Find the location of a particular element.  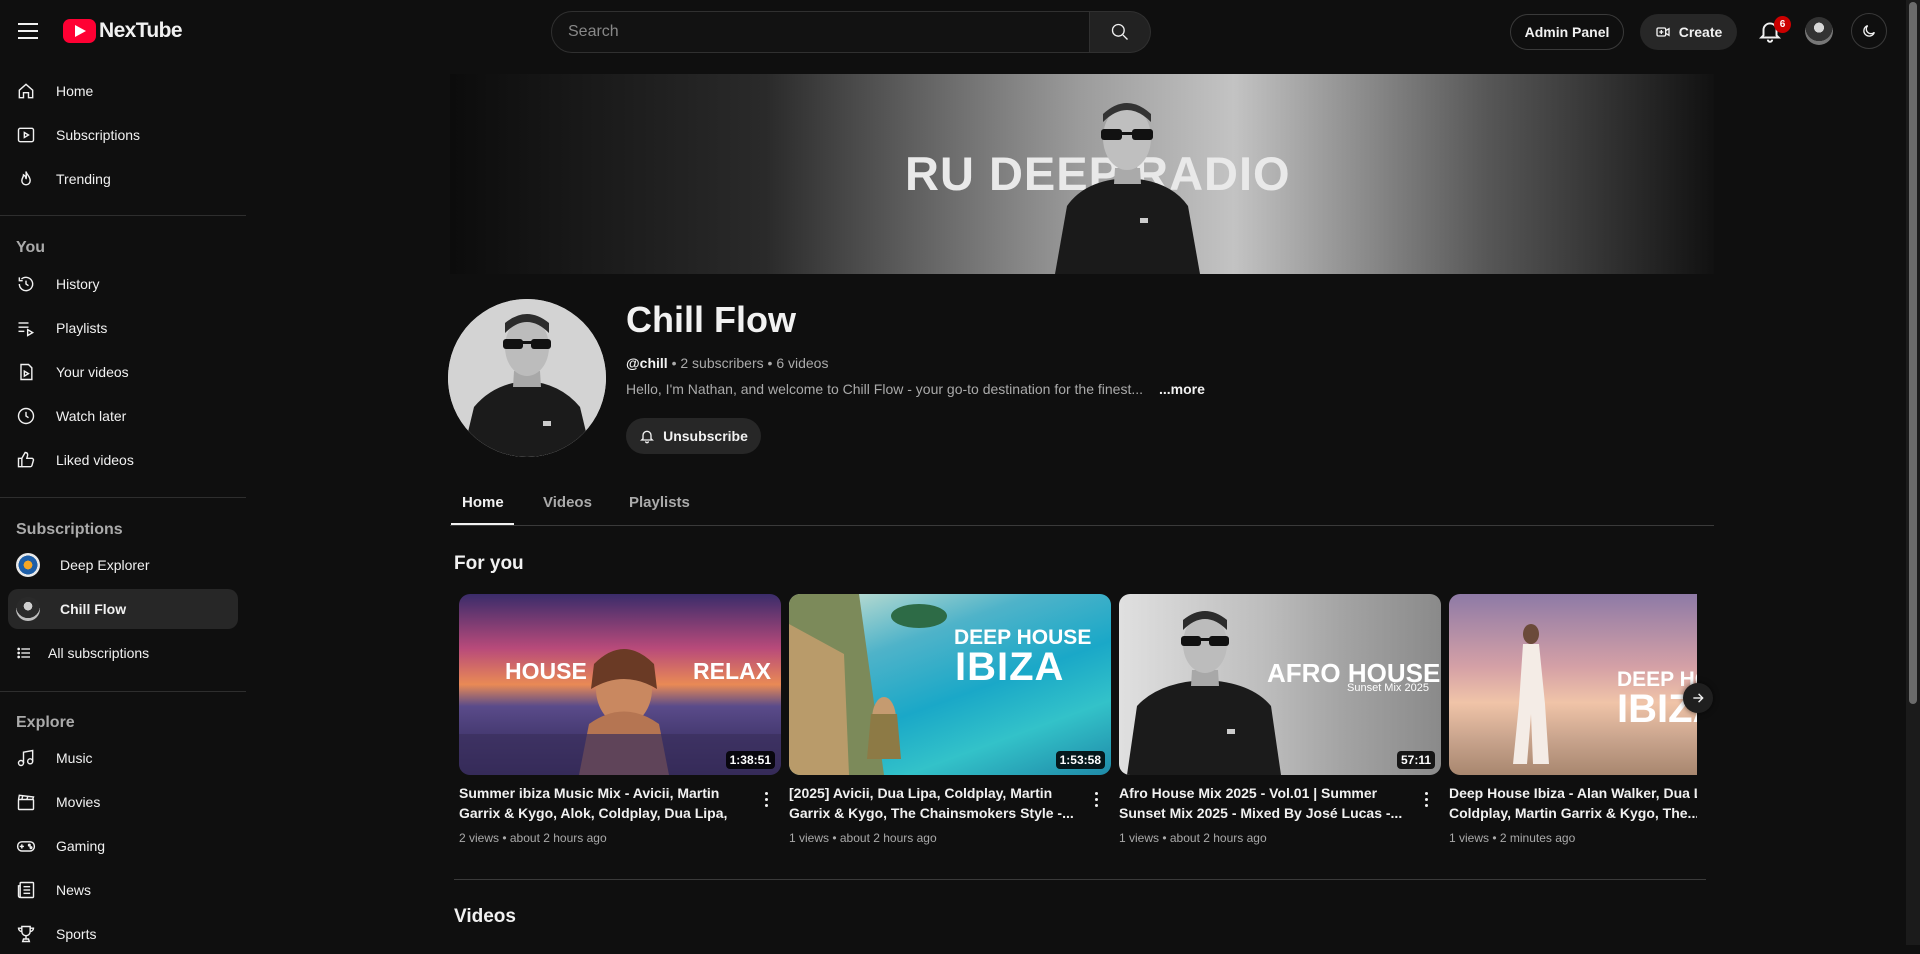

logo: NexTube is located at coordinates (123, 31).